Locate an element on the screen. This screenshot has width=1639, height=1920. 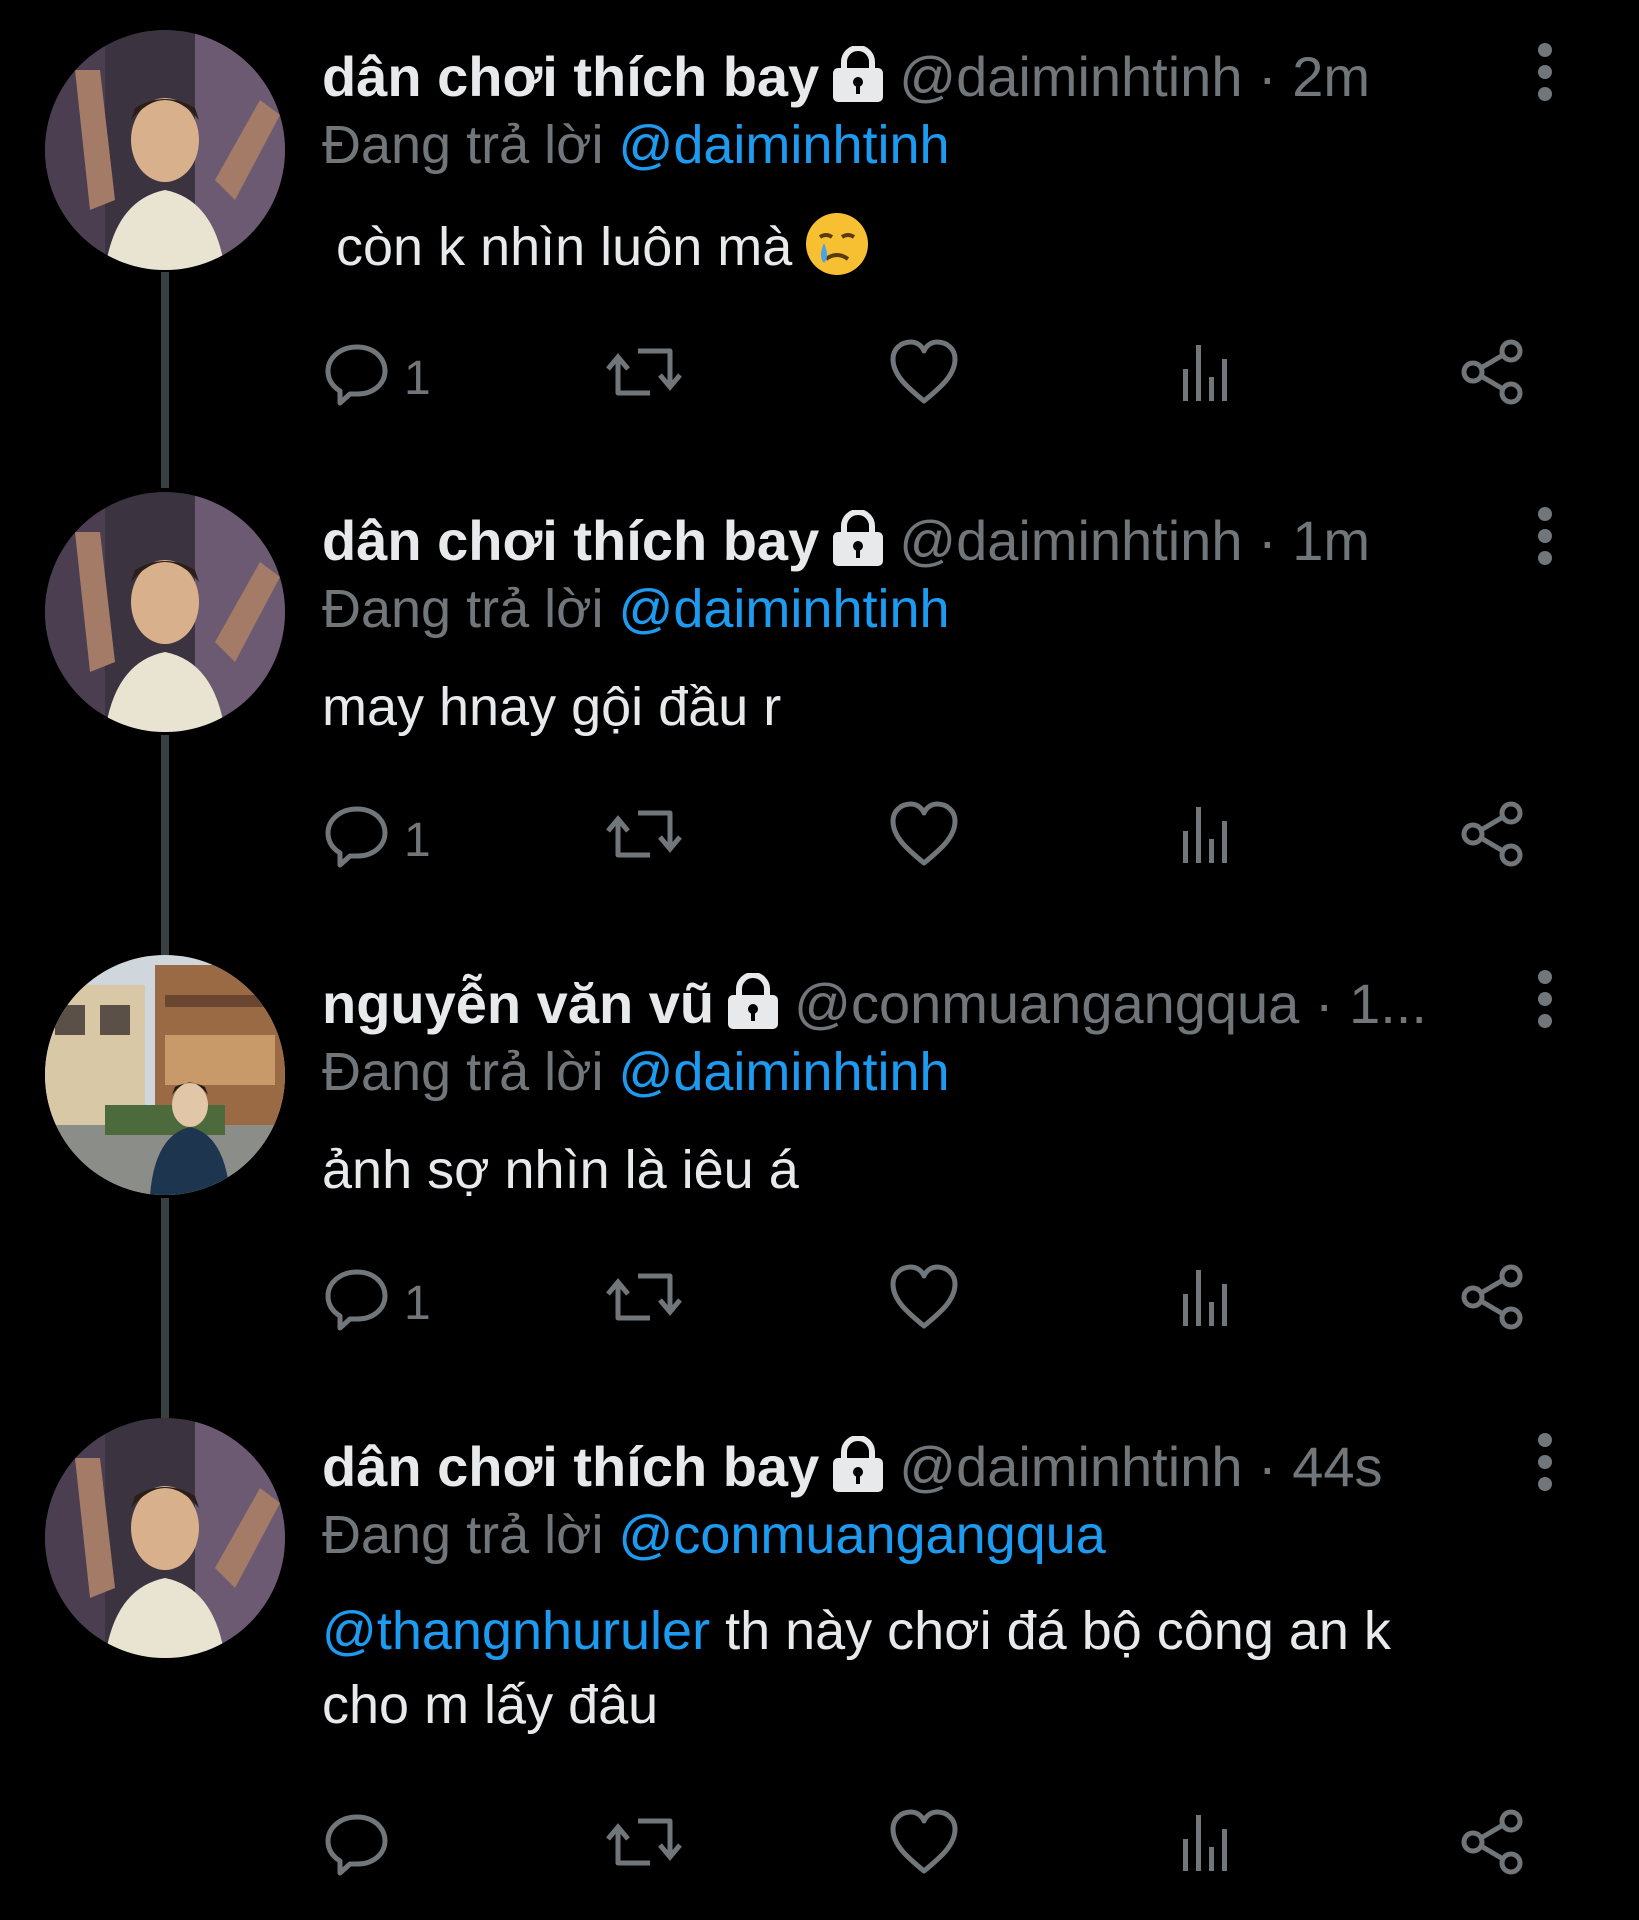
replying-to: Đang trả lời @conmuangangqua is located at coordinates (714, 1535).